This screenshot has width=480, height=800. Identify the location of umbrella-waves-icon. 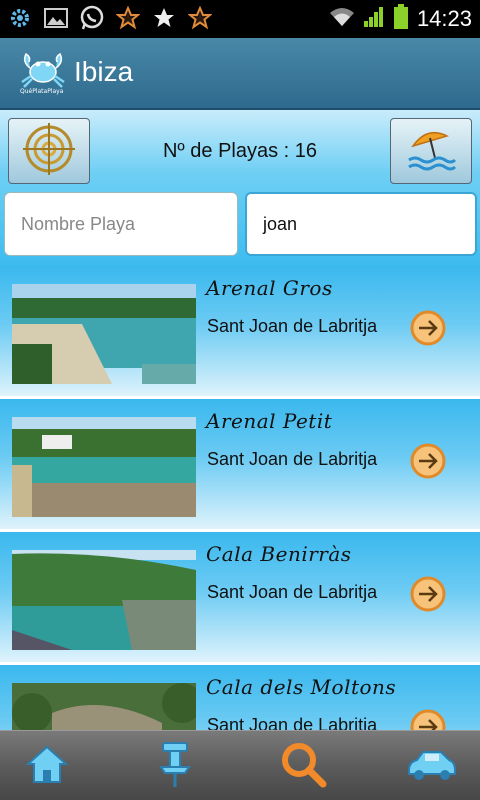
(431, 151).